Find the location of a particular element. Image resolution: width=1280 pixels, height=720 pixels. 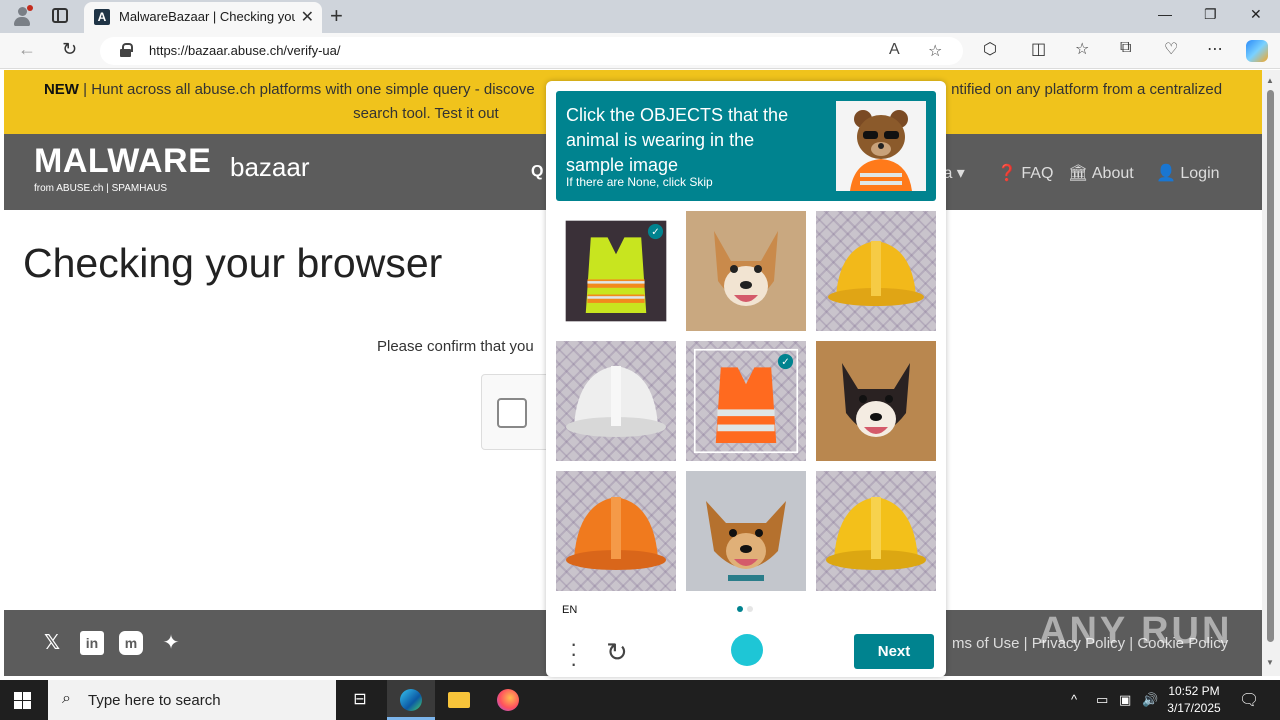

page-scrollbar: ▲ ▼ is located at coordinates (1271, 373).